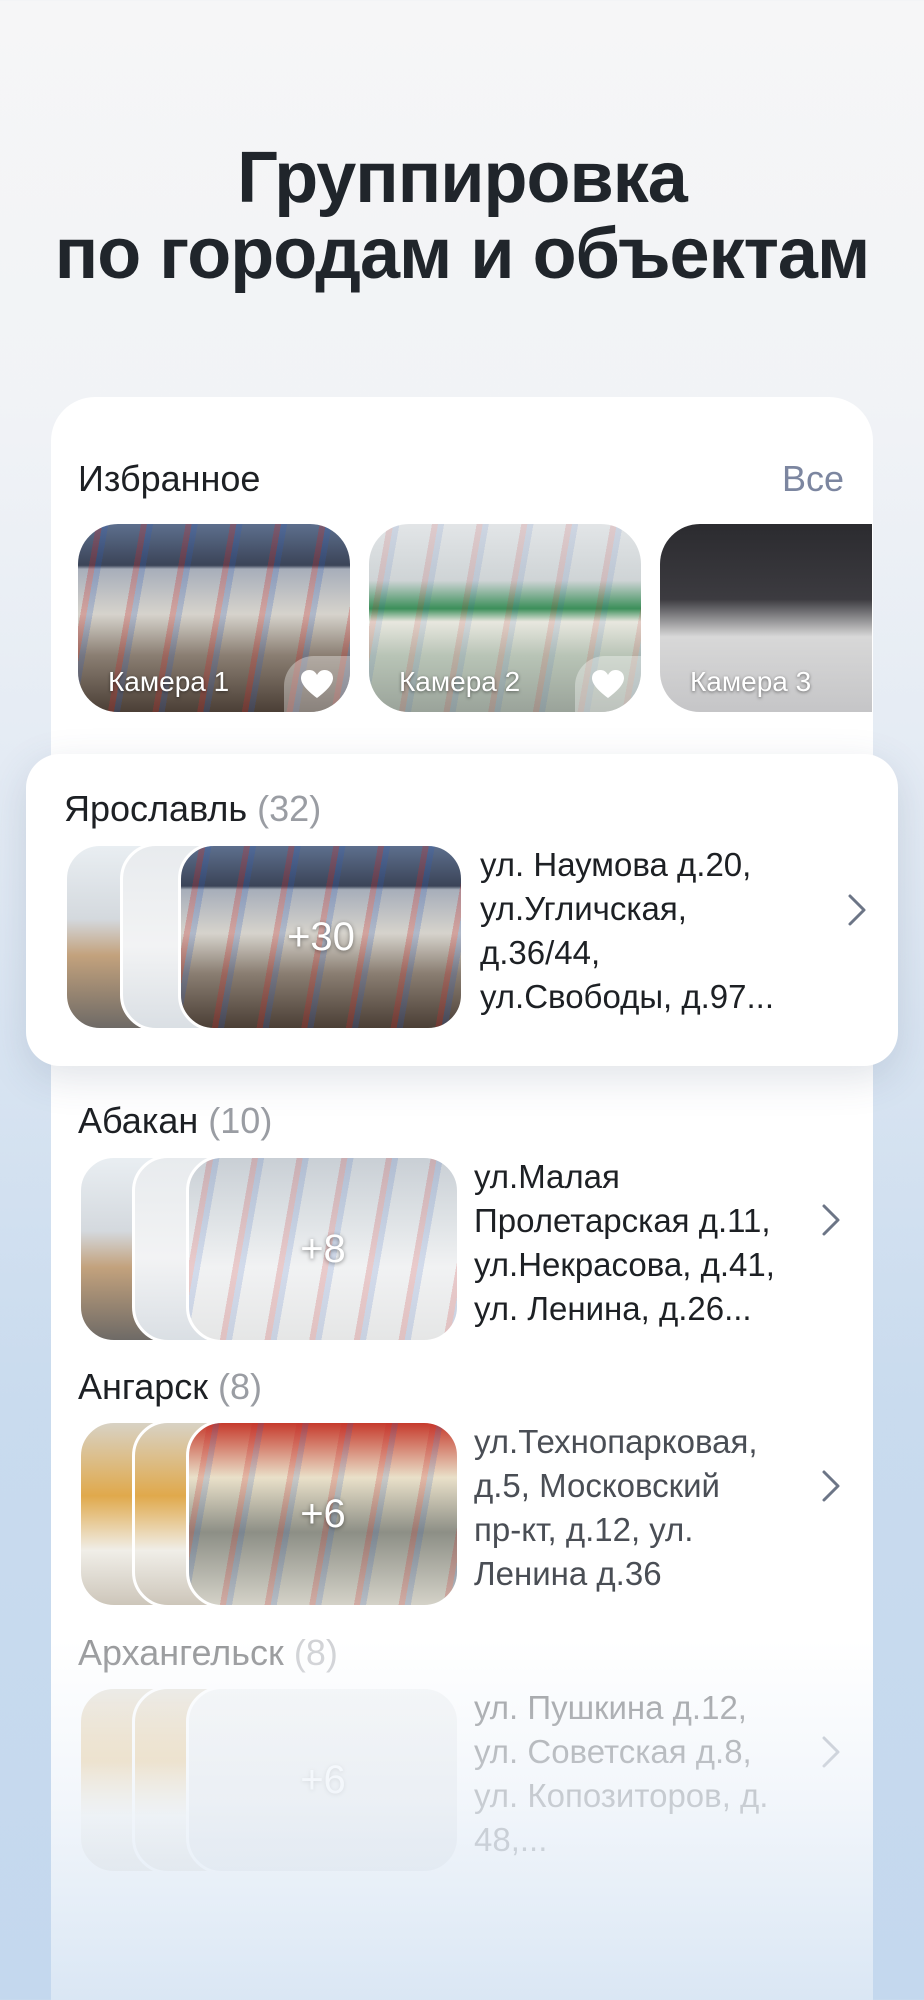  What do you see at coordinates (584, 1529) in the screenshot?
I see `address-line: пр-кт, д.12, ул.` at bounding box center [584, 1529].